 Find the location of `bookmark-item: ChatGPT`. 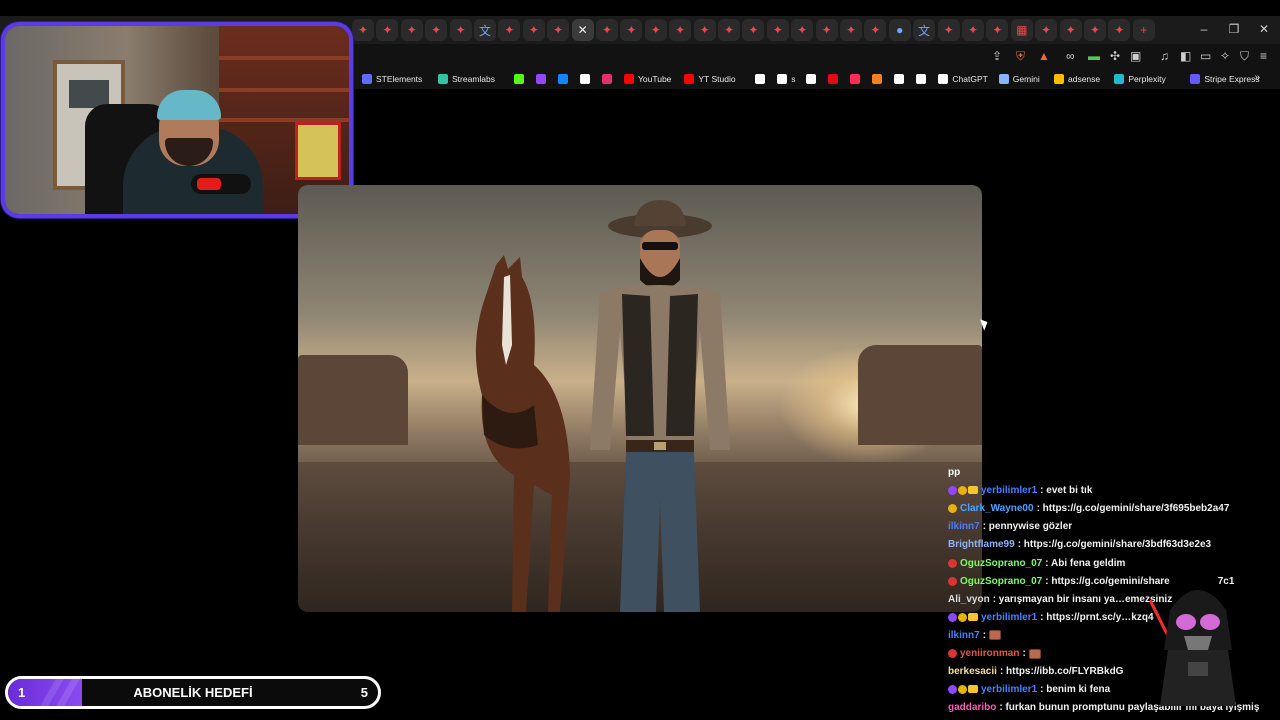

bookmark-item: ChatGPT is located at coordinates (963, 79).